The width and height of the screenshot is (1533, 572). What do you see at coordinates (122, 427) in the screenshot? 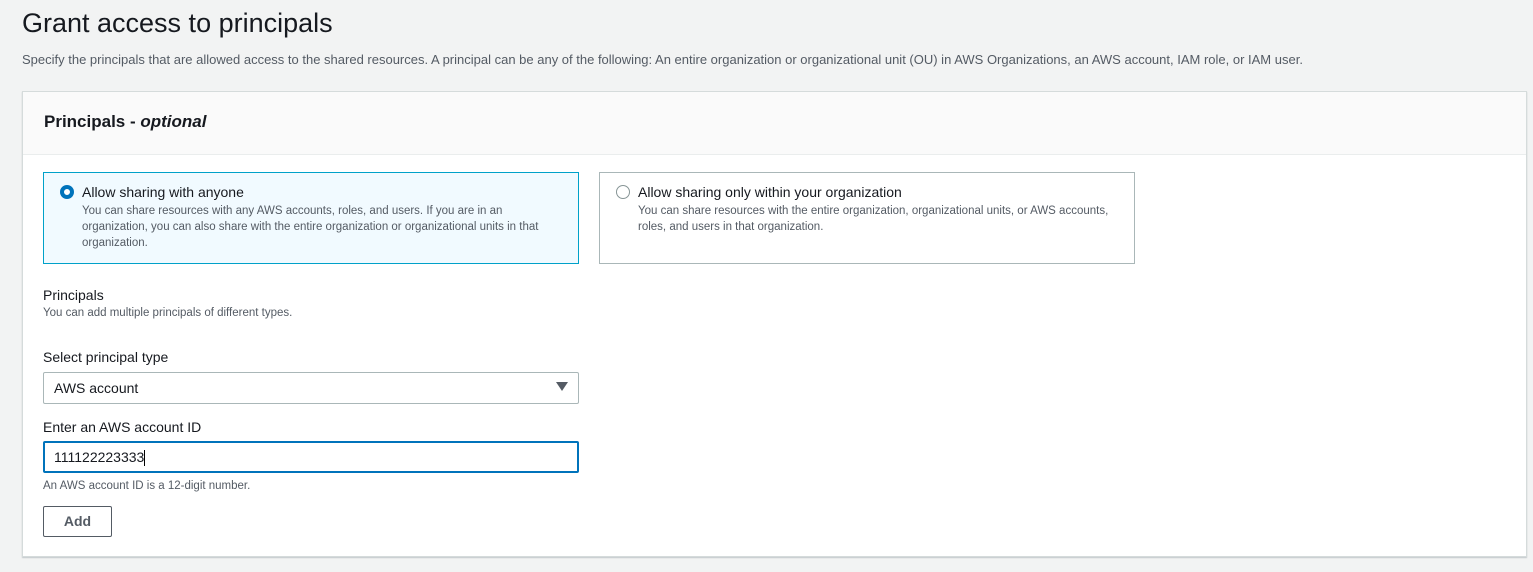
I see `account-id-label: Enter an AWS account ID` at bounding box center [122, 427].